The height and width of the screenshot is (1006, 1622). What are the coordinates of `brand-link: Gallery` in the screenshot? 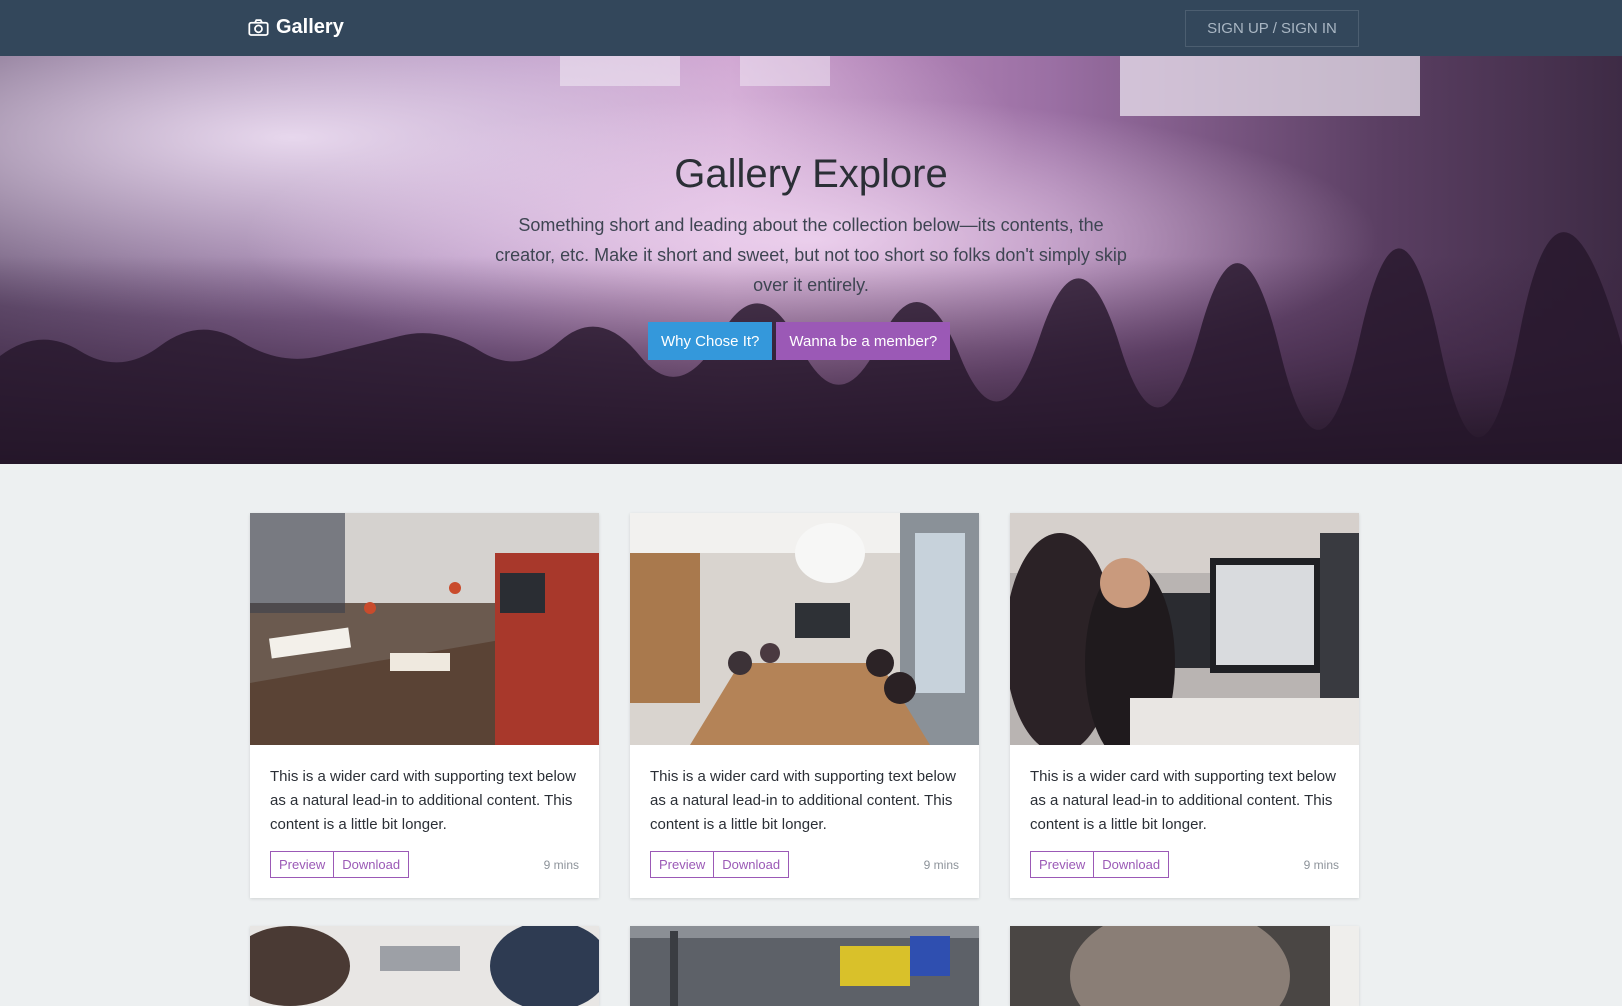 It's located at (296, 27).